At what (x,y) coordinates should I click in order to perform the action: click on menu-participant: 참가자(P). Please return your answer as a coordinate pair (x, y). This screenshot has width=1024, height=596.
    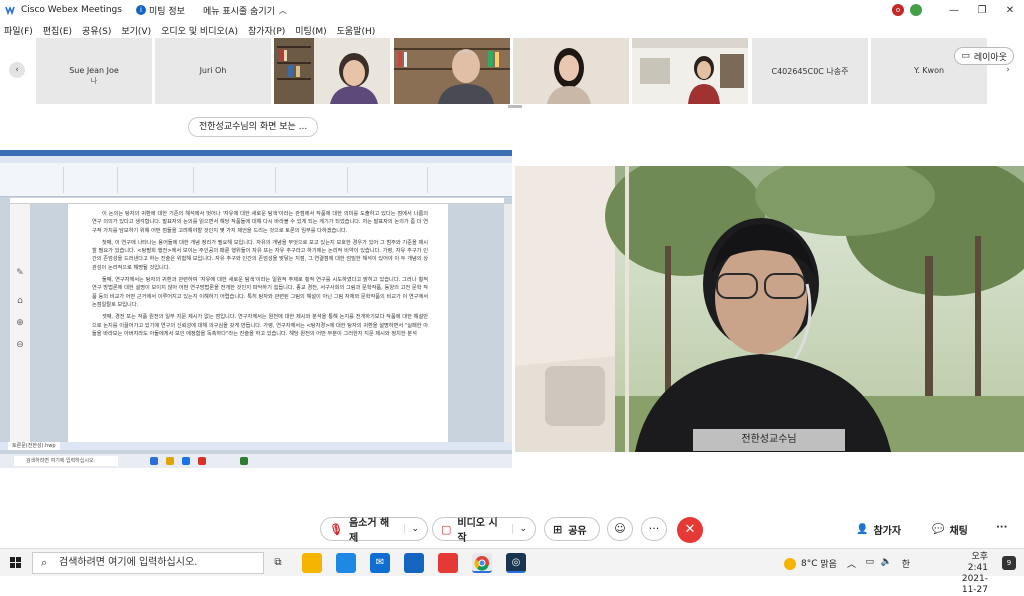
    Looking at the image, I should click on (266, 30).